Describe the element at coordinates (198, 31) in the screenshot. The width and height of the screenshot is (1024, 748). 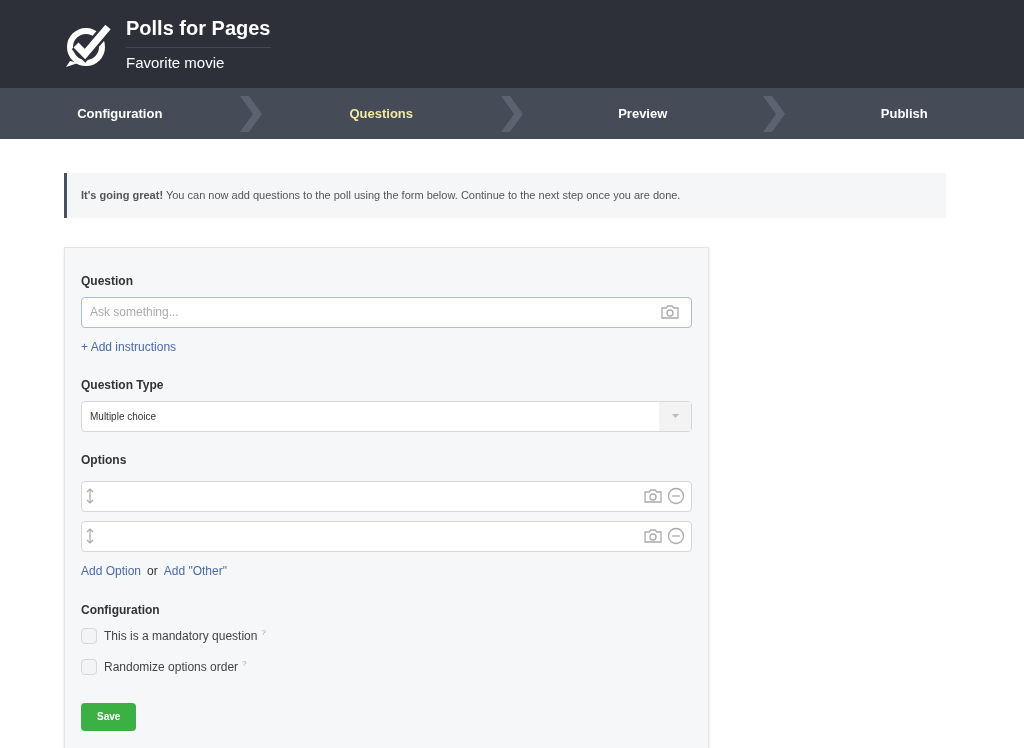
I see `app-title: Polls for Pages` at that location.